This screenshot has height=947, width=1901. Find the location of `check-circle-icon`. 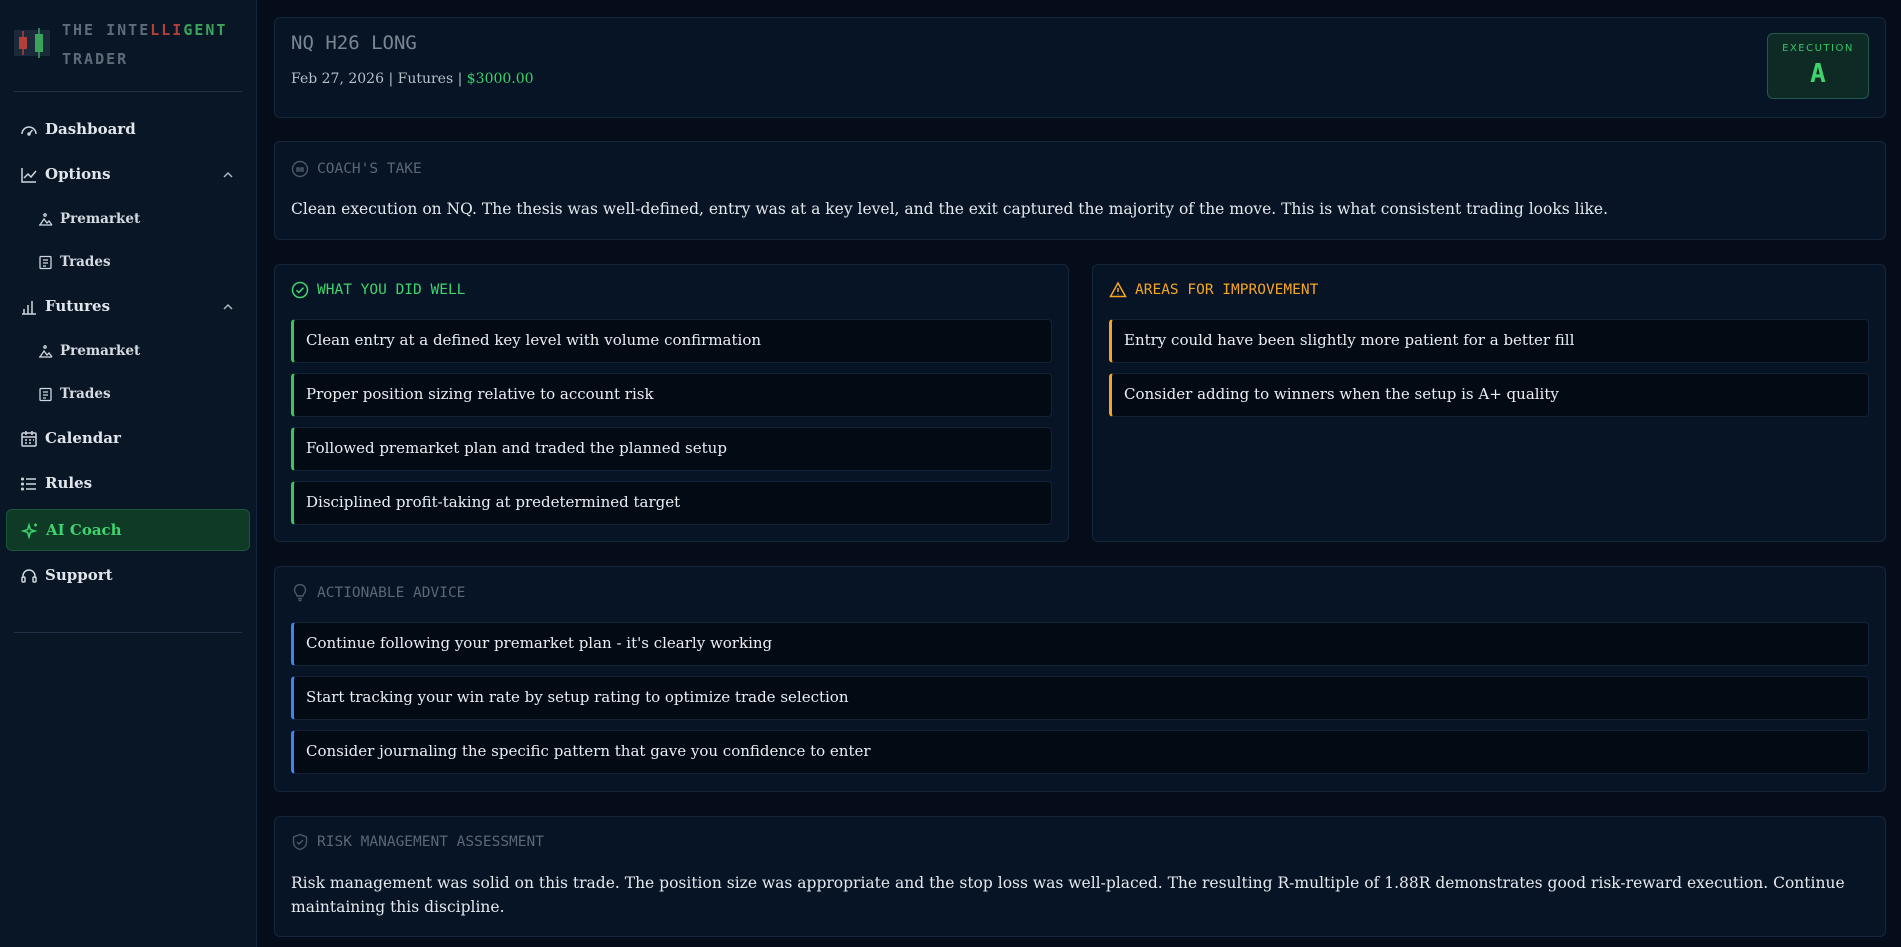

check-circle-icon is located at coordinates (300, 290).